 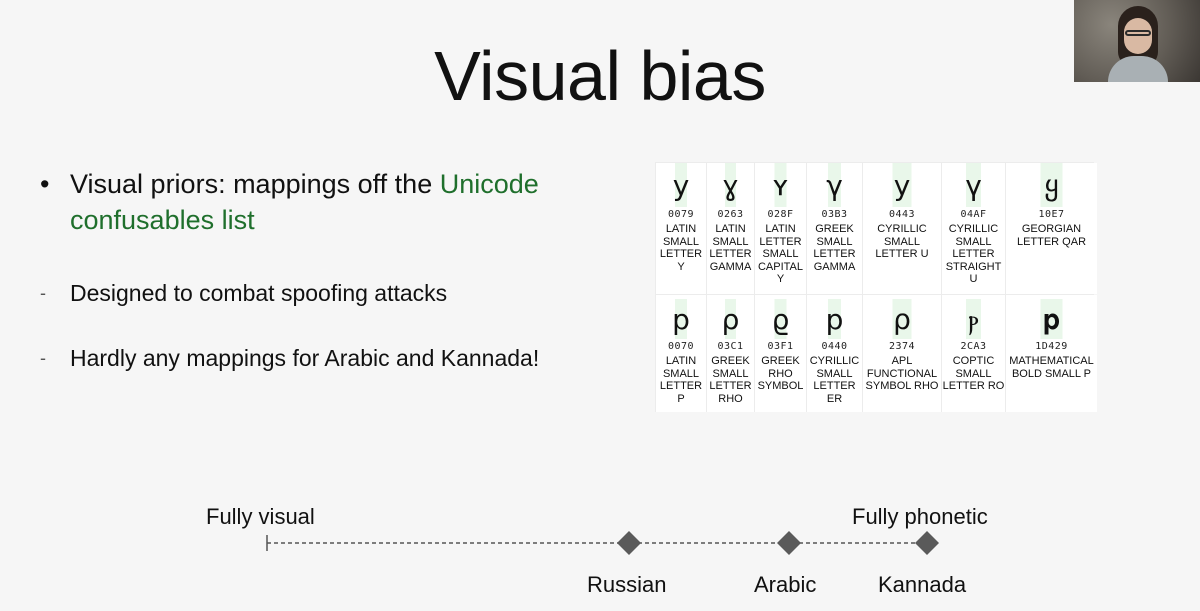 I want to click on marker-label-kannada: Kannada, so click(x=922, y=584).